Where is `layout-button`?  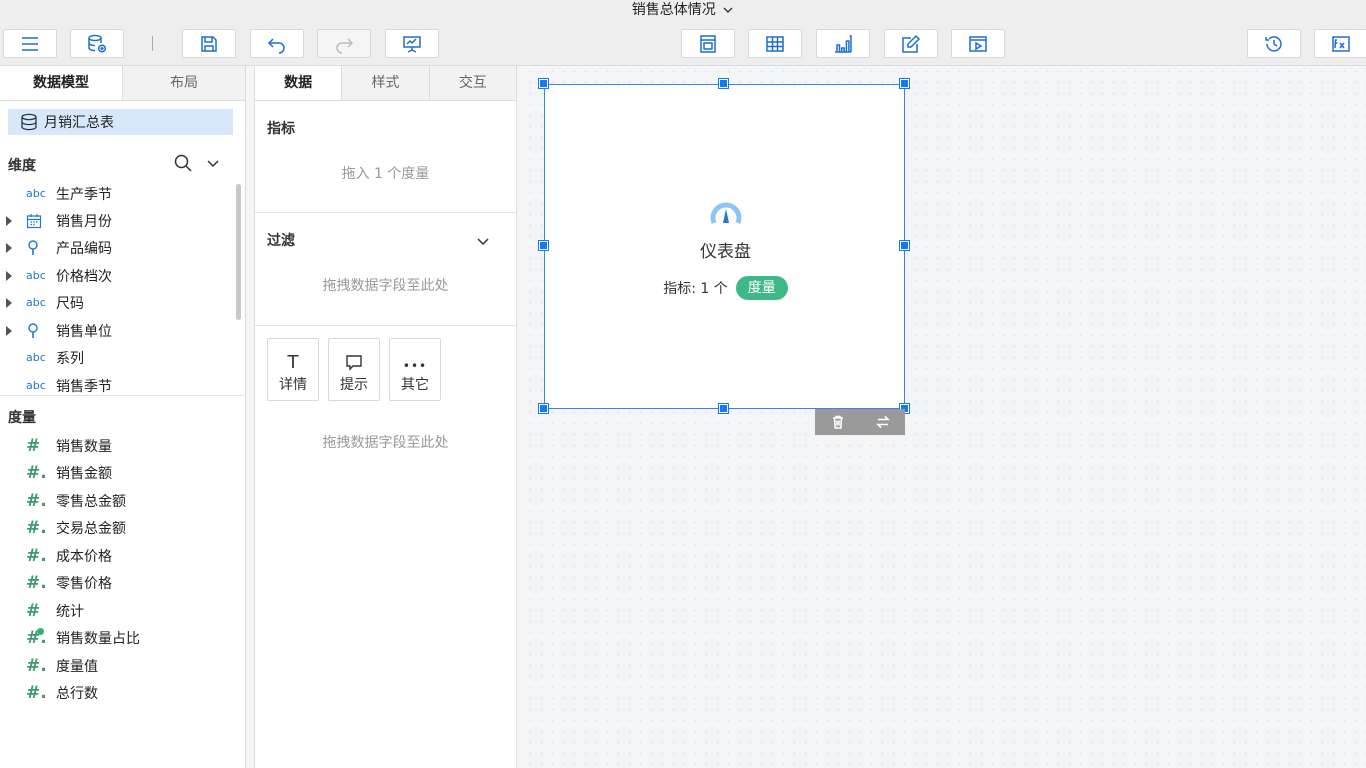
layout-button is located at coordinates (708, 43).